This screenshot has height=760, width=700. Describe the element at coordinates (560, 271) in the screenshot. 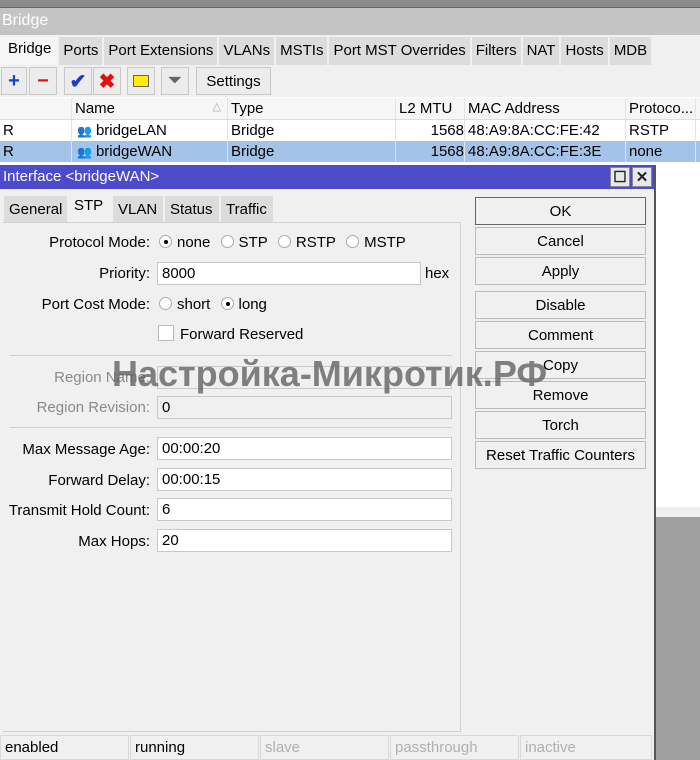

I see `apply-button: Apply` at that location.